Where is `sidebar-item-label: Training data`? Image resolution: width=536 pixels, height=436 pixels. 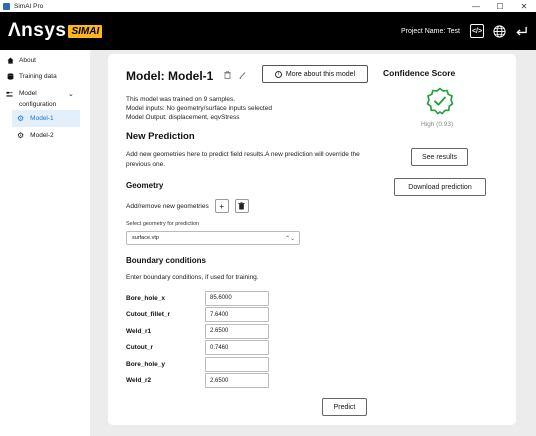 sidebar-item-label: Training data is located at coordinates (38, 76).